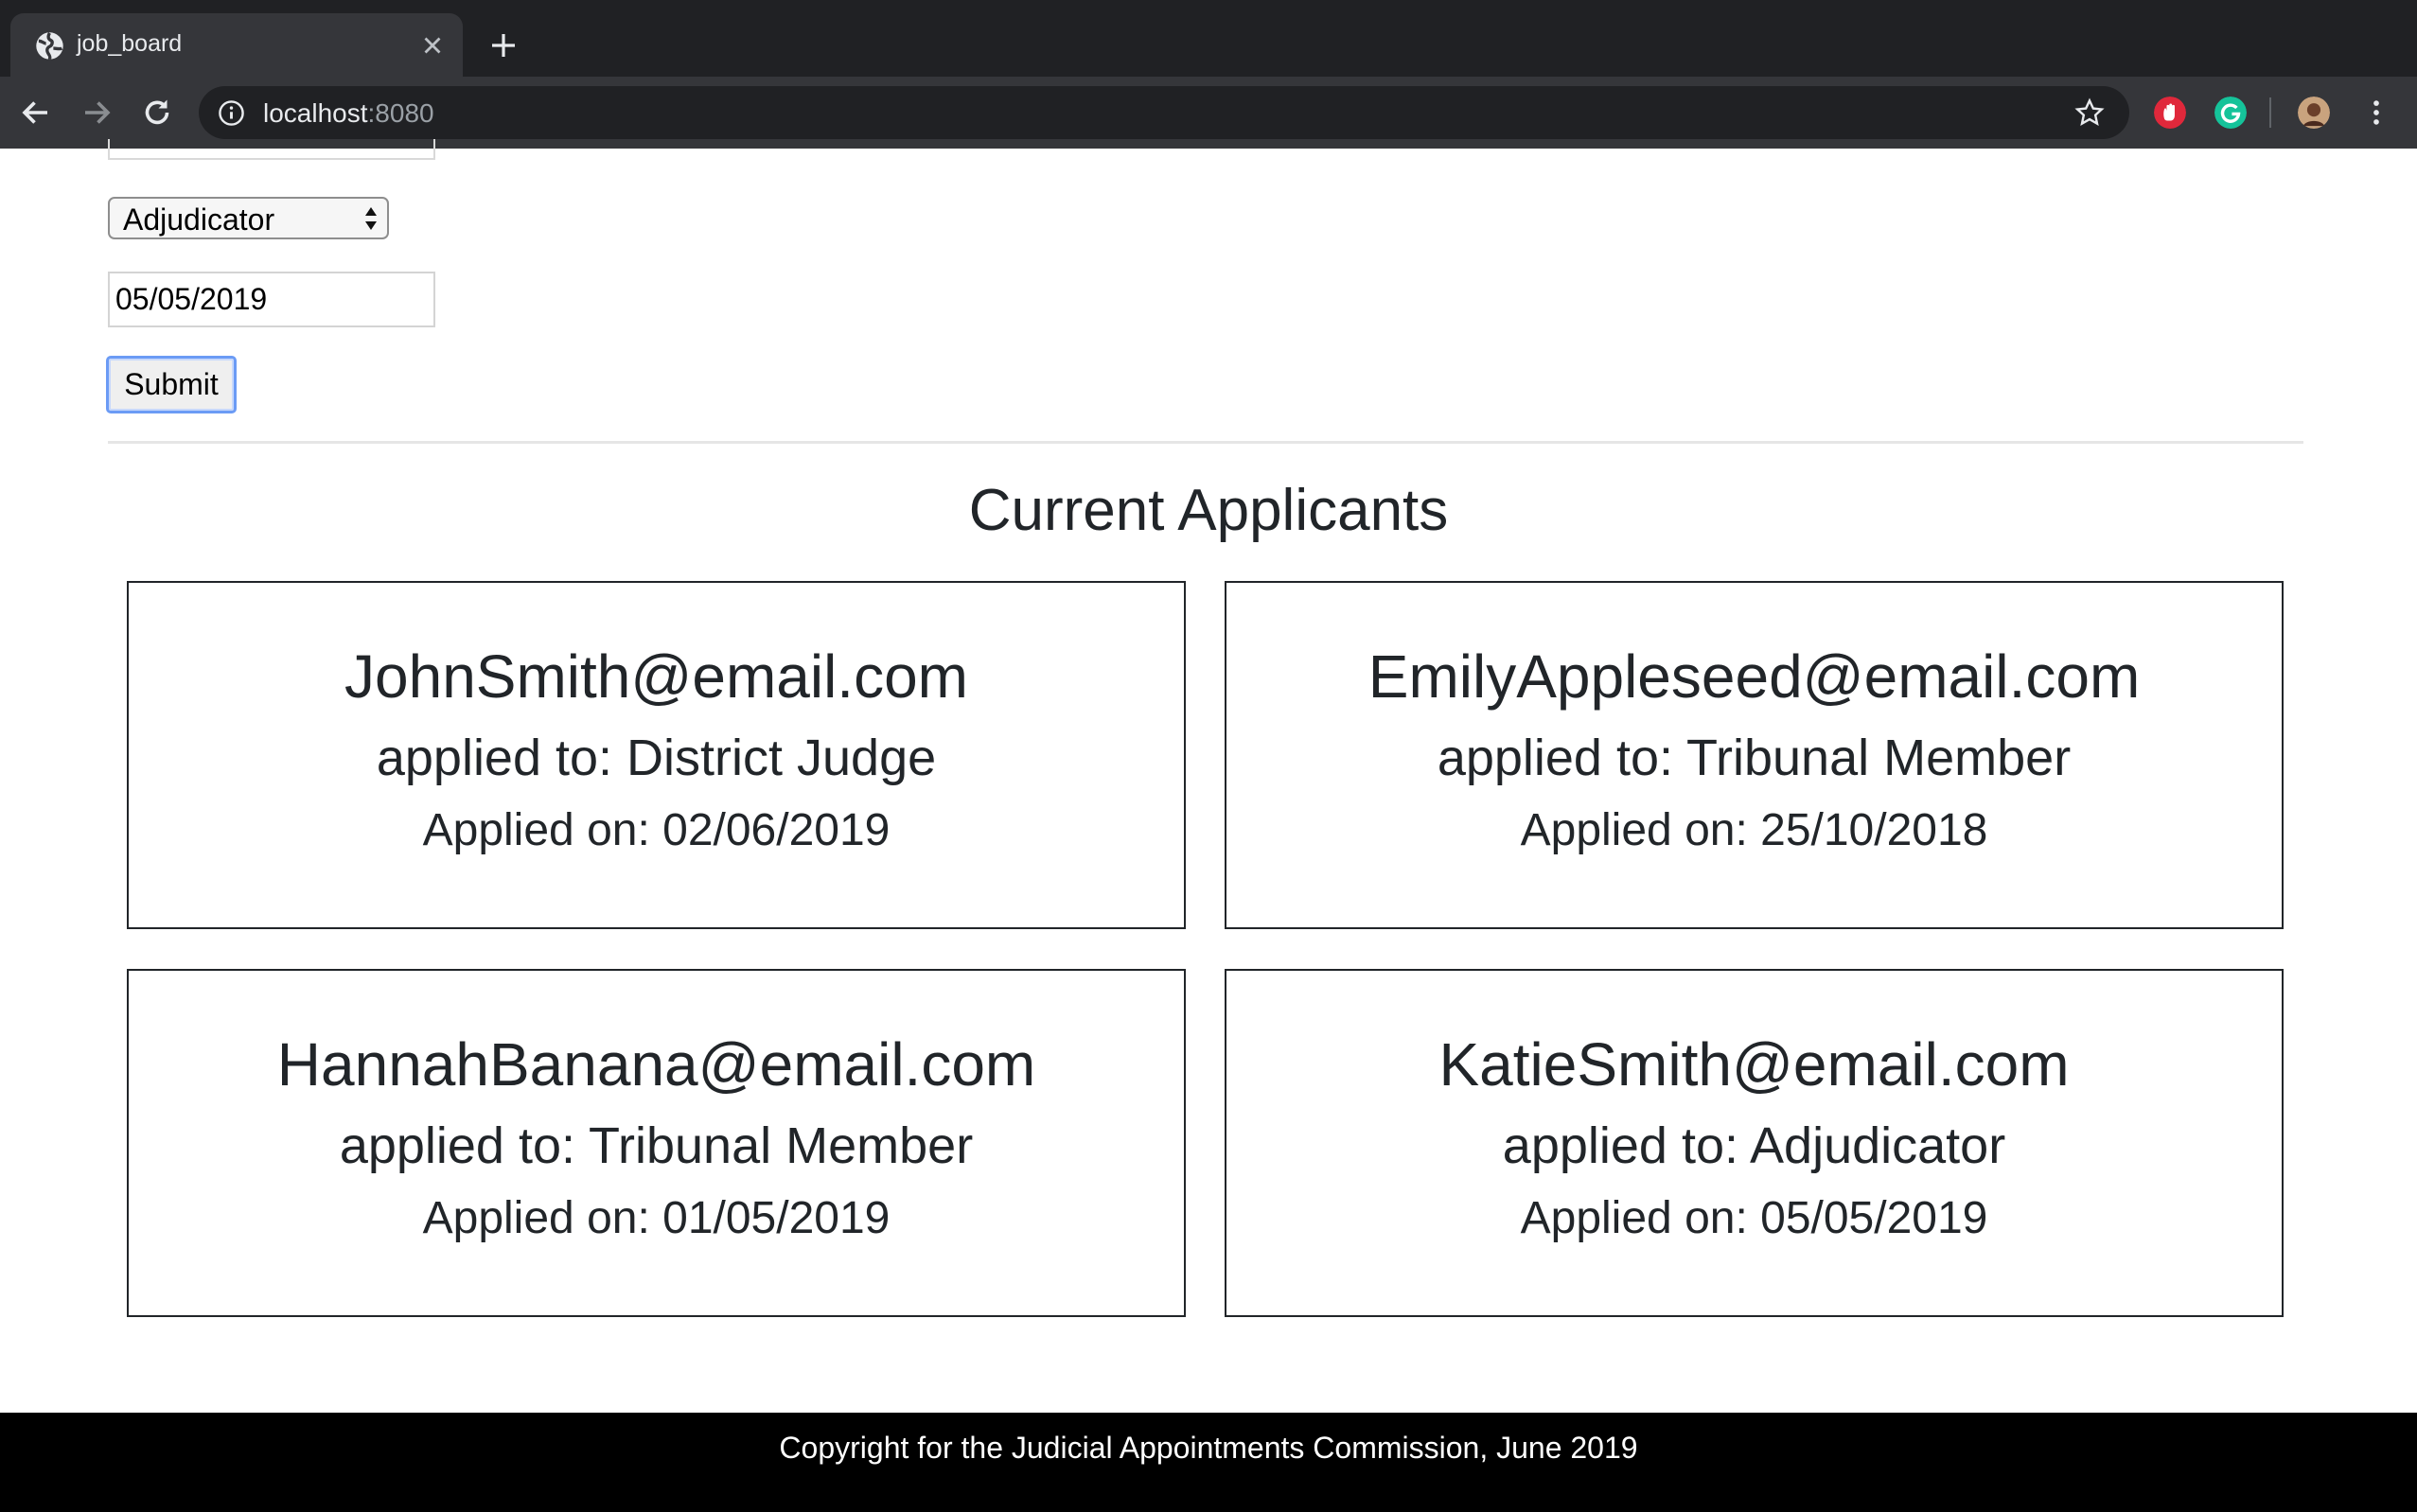  What do you see at coordinates (1208, 38) in the screenshot?
I see `browser-tabstrip: job_board` at bounding box center [1208, 38].